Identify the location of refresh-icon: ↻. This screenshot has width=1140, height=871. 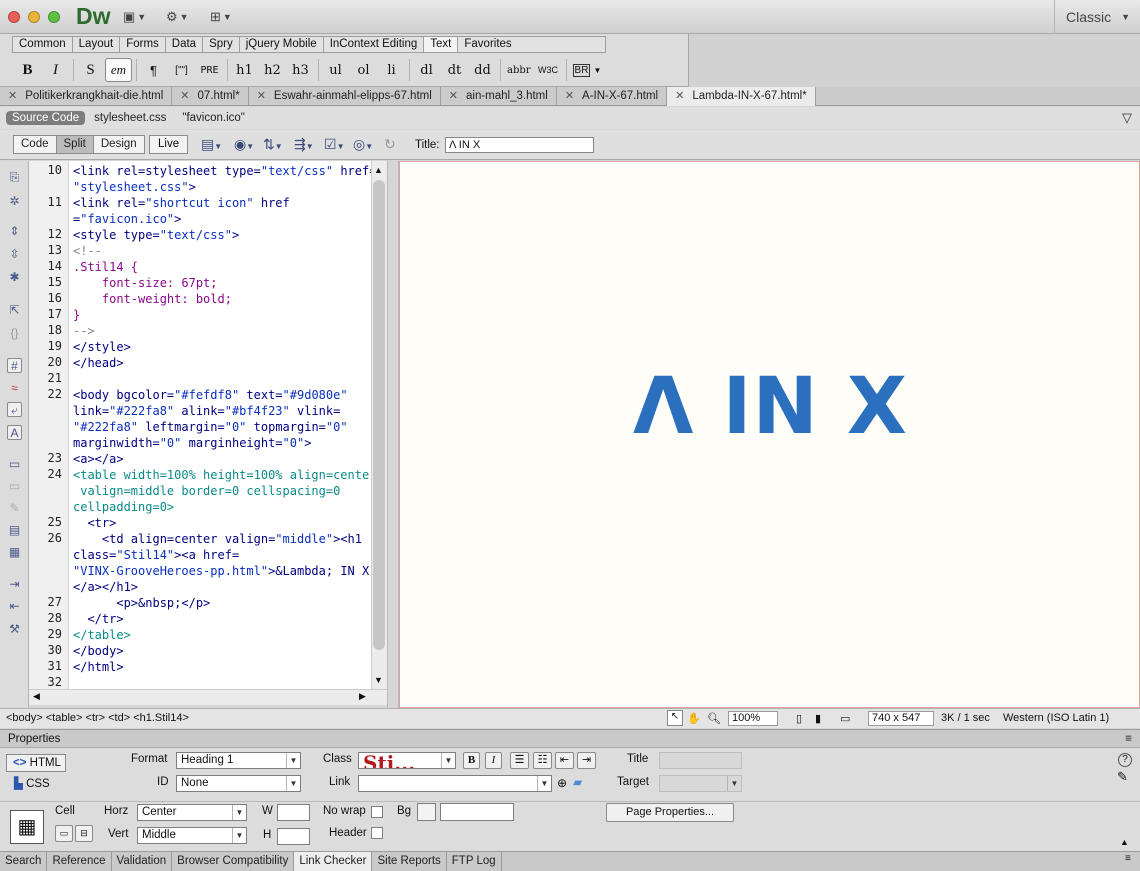
(390, 144).